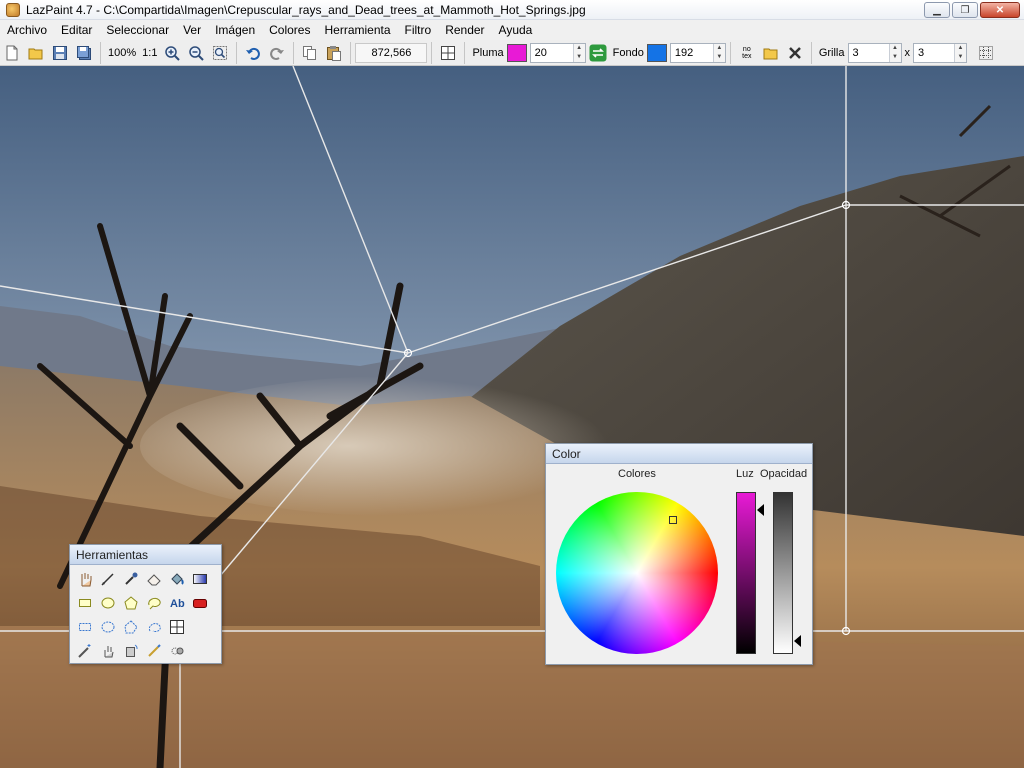 The height and width of the screenshot is (768, 1024). What do you see at coordinates (516, 30) in the screenshot?
I see `menu-ayuda: Ayuda` at bounding box center [516, 30].